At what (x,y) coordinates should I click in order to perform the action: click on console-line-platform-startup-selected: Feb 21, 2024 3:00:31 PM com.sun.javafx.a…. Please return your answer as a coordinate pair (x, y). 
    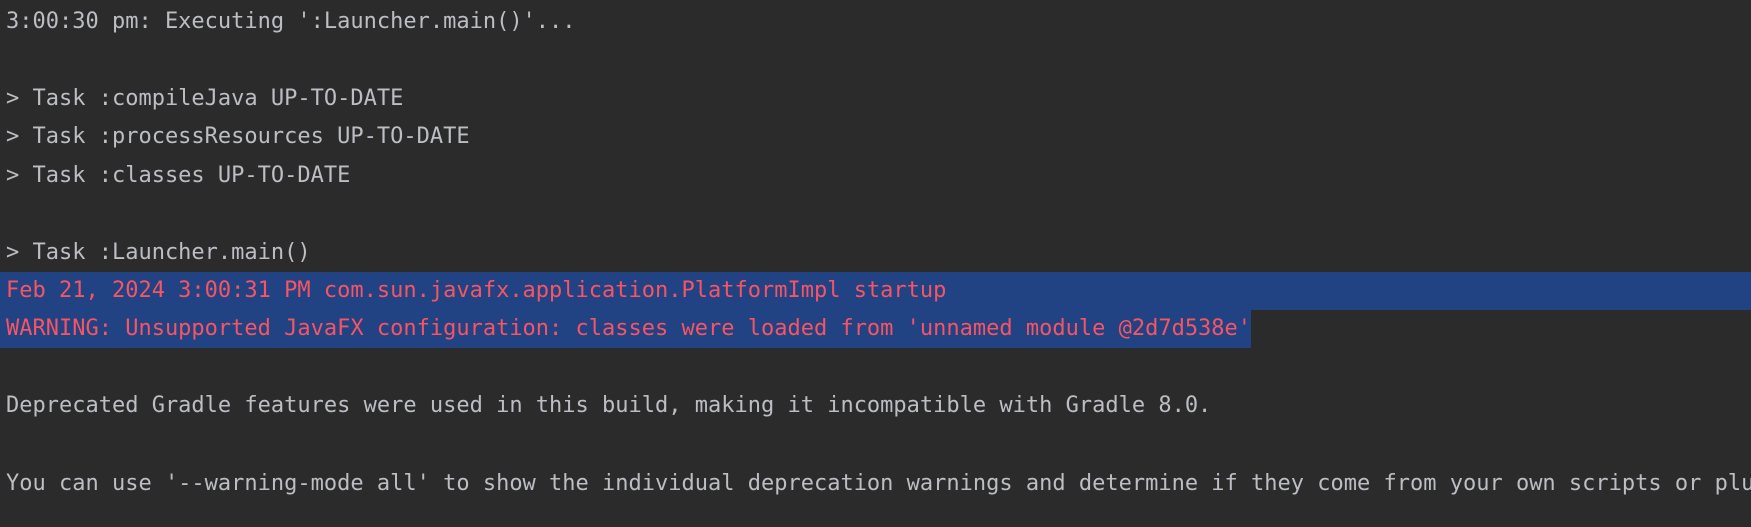
    Looking at the image, I should click on (875, 291).